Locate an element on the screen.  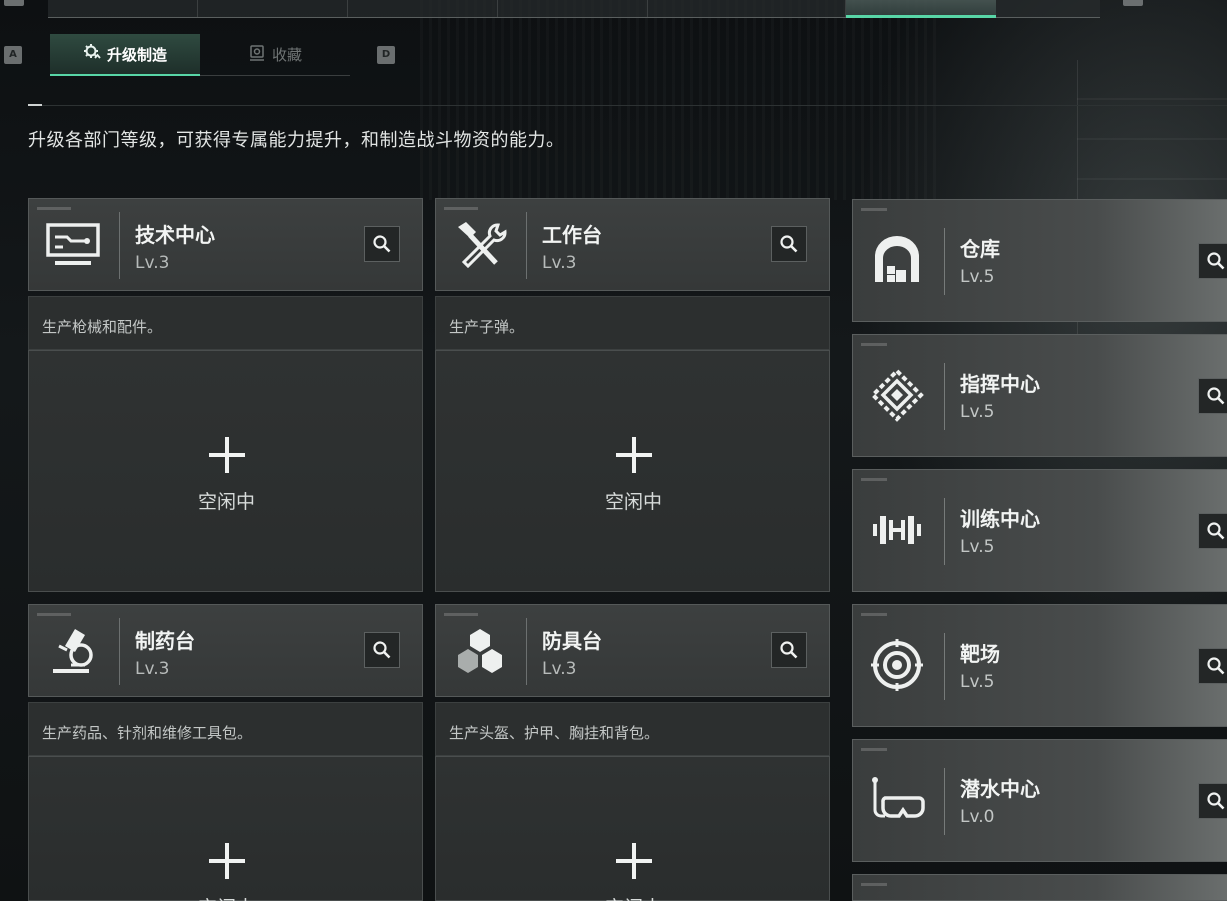
workbench-name: 工作台 is located at coordinates (572, 235).